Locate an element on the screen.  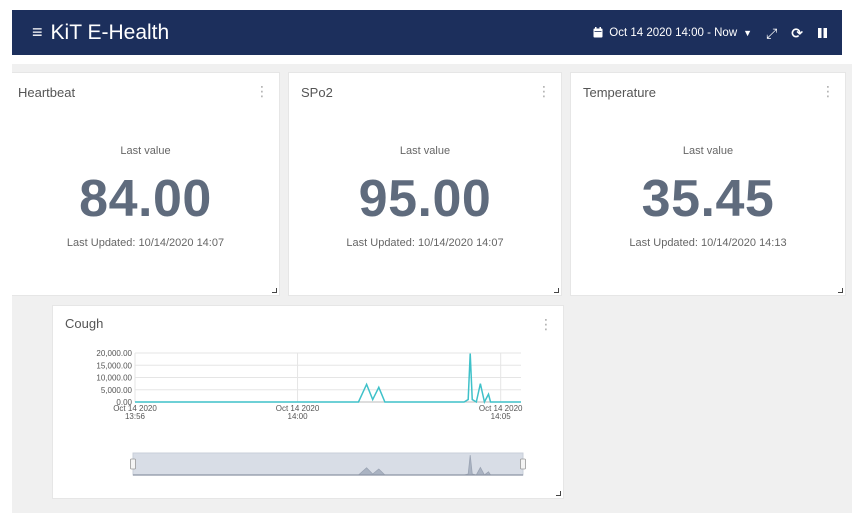
temperature-value: 35.45 is located at coordinates (708, 199).